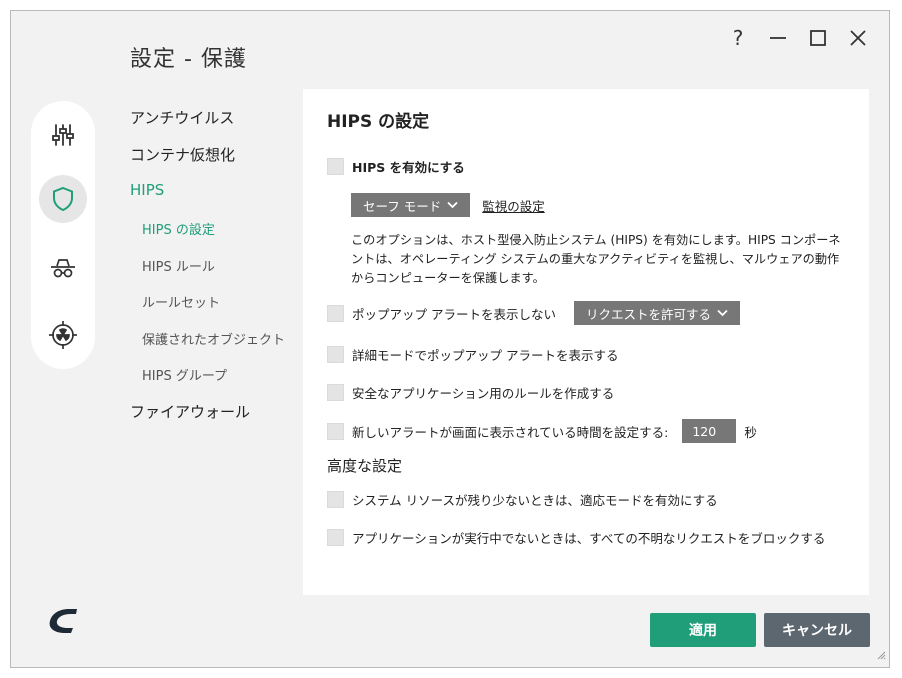 The height and width of the screenshot is (678, 902). I want to click on mode-row: セーフ モード 監視の設定, so click(448, 205).